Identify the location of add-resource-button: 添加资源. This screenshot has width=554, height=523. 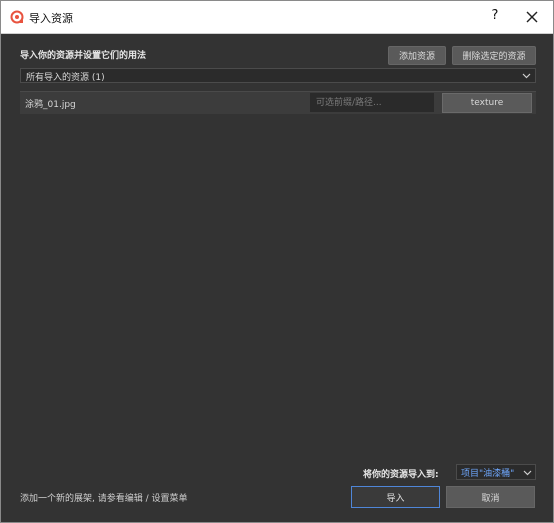
(417, 55).